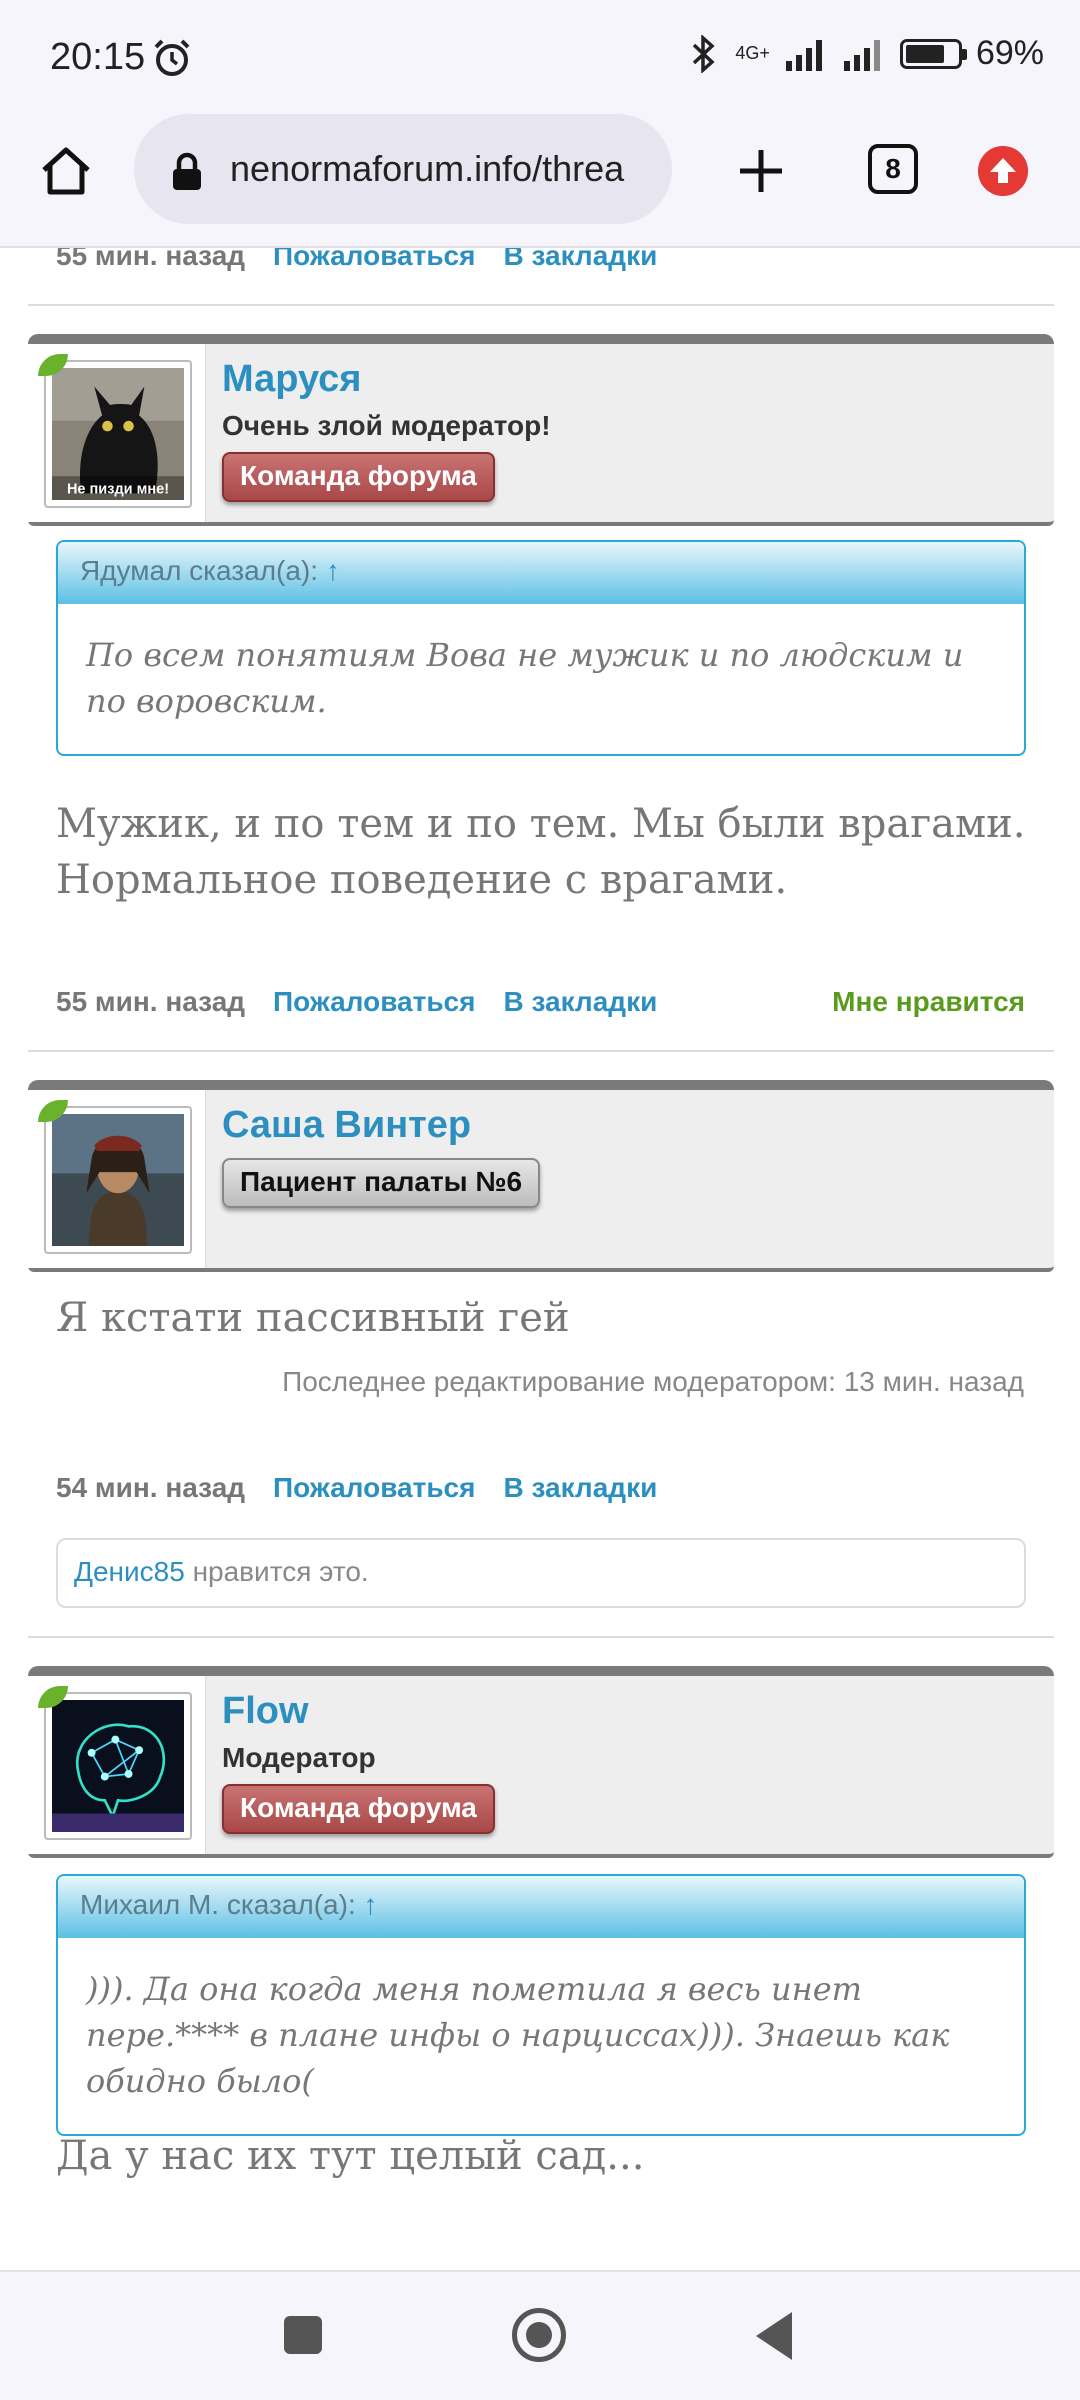 The image size is (1080, 2400). I want to click on home-icon, so click(66, 170).